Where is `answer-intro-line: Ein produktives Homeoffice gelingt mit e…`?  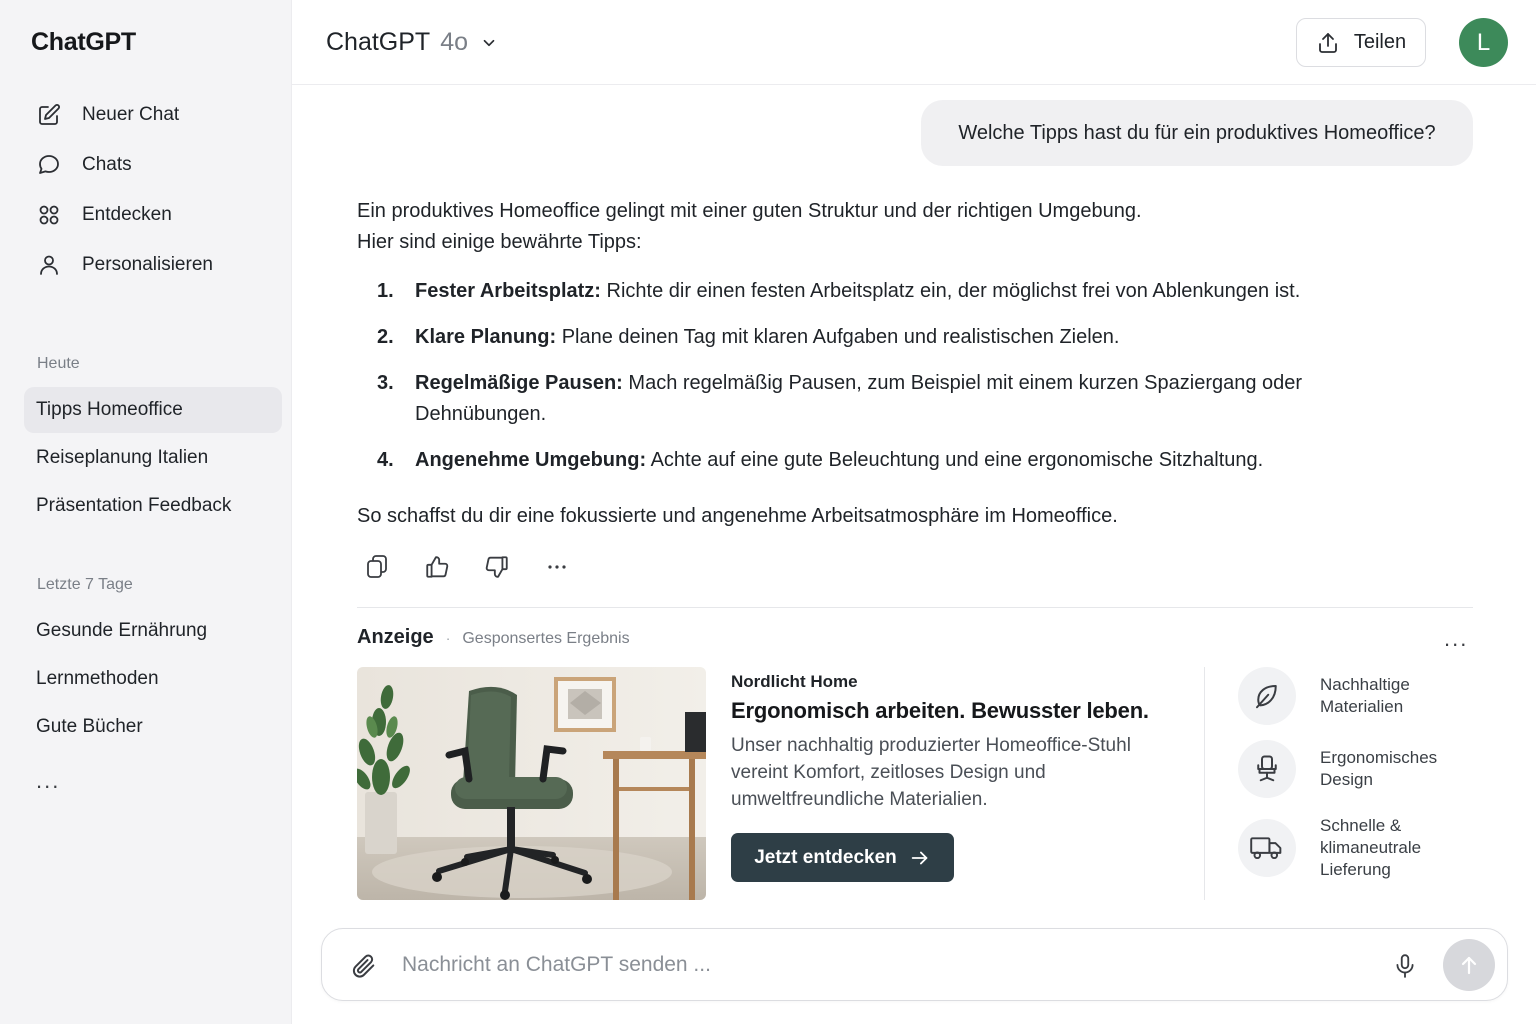
answer-intro-line: Ein produktives Homeoffice gelingt mit e… is located at coordinates (749, 211).